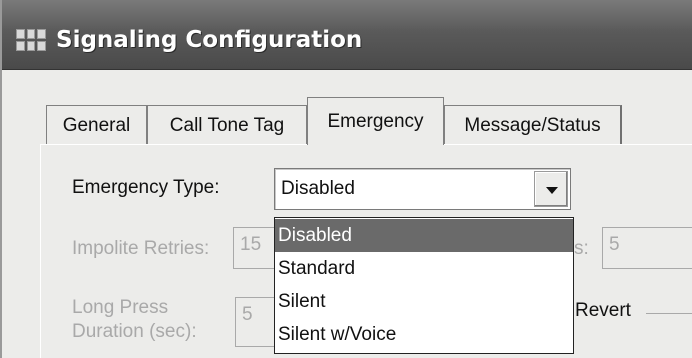 The width and height of the screenshot is (692, 358). Describe the element at coordinates (141, 248) in the screenshot. I see `impolite-retries-label: Impolite Retries:` at that location.